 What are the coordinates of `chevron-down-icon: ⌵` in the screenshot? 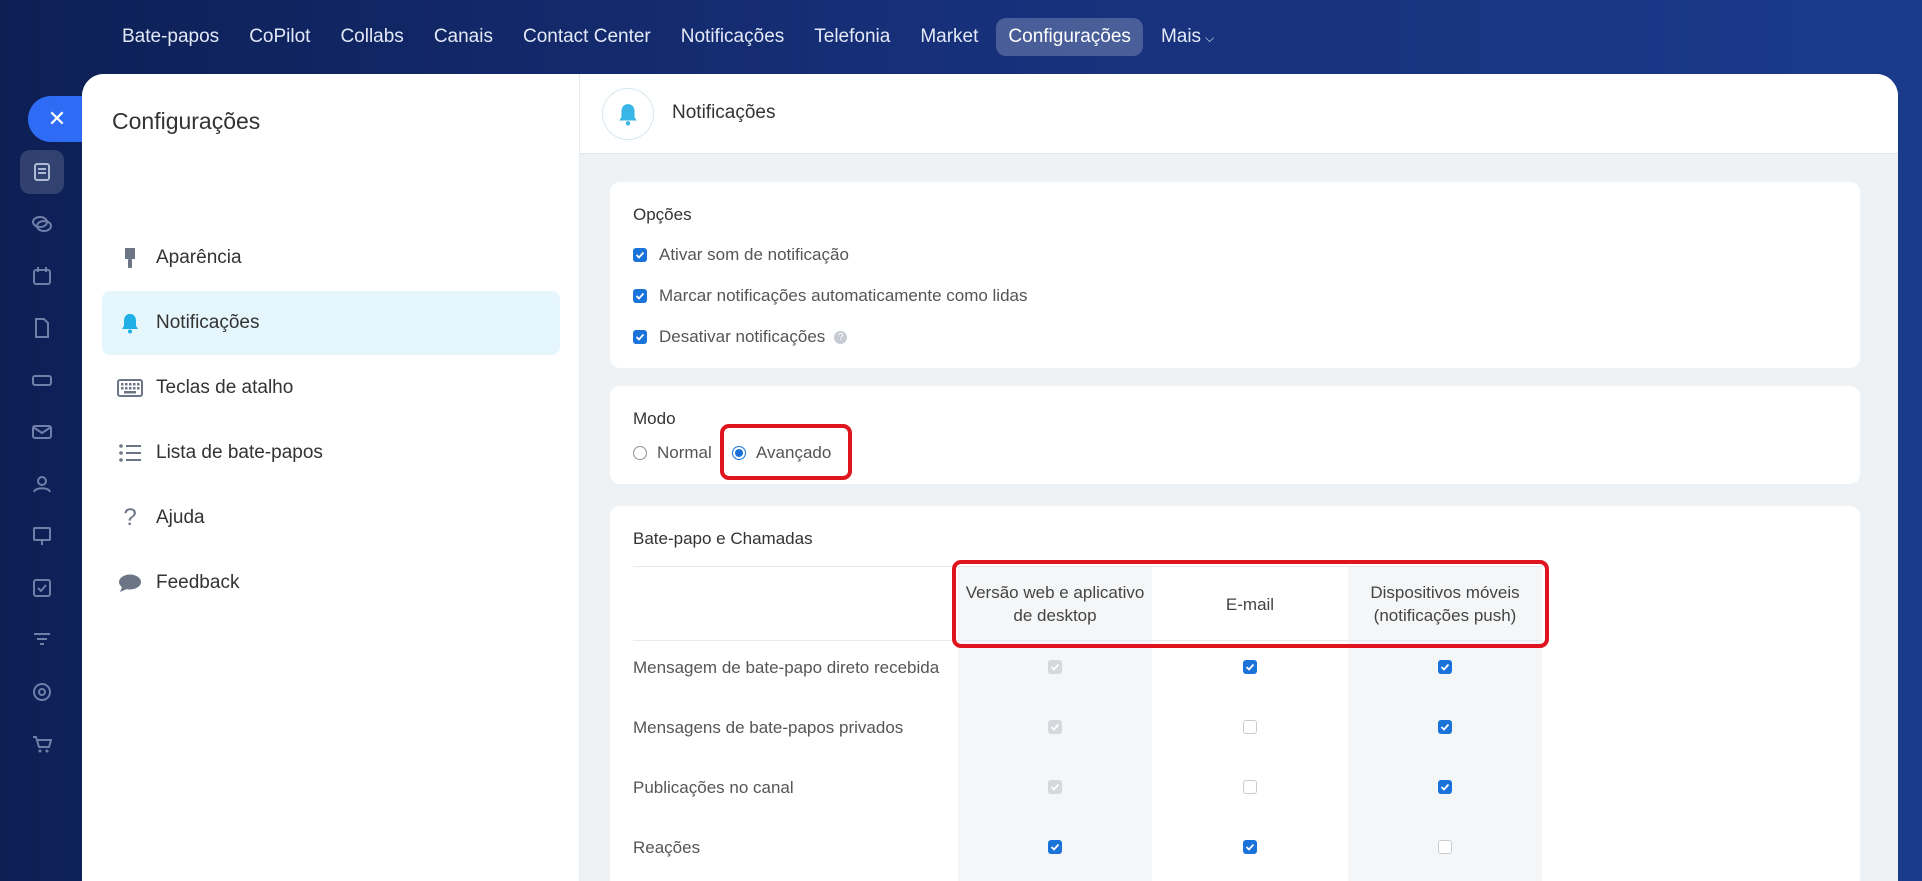 It's located at (1210, 38).